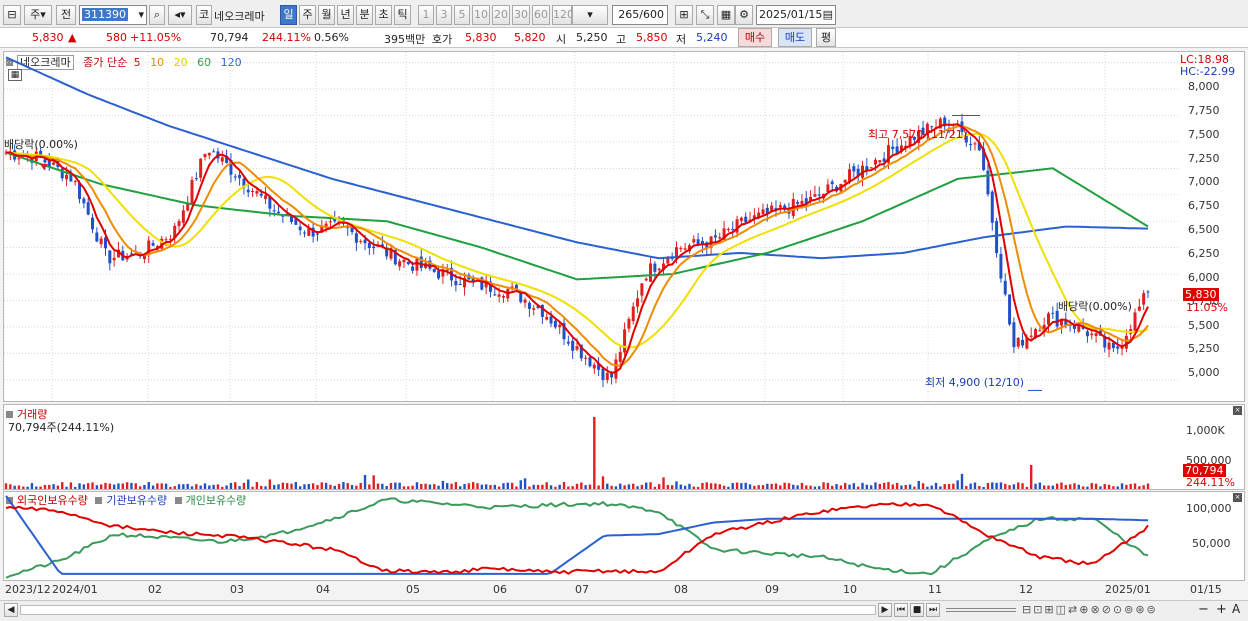 This screenshot has height=621, width=1248. Describe the element at coordinates (481, 37) in the screenshot. I see `ask-price: 5,830` at that location.